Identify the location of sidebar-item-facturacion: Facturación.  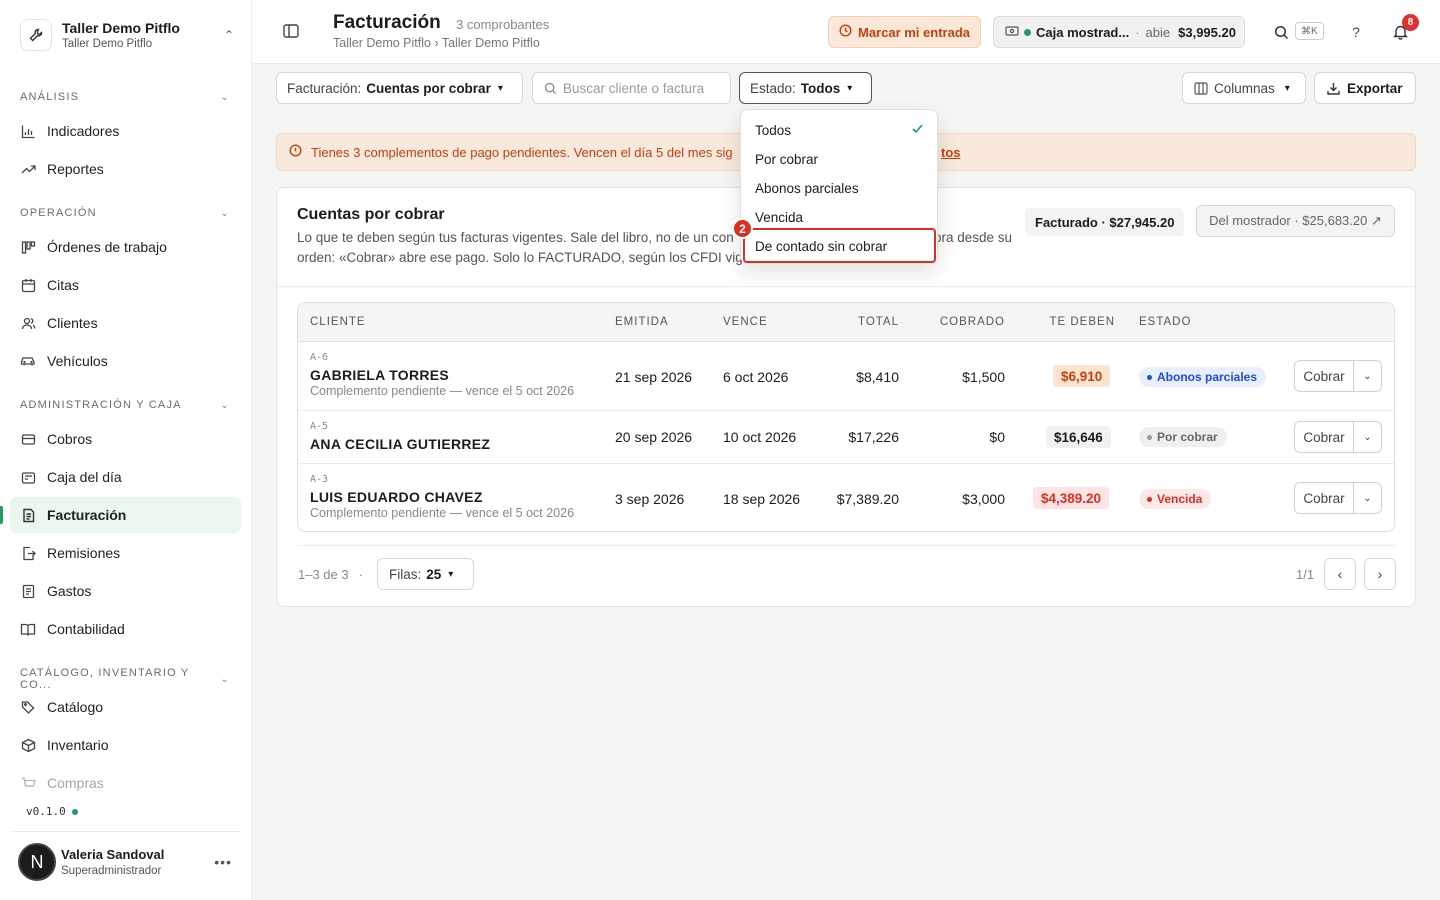
(125, 515).